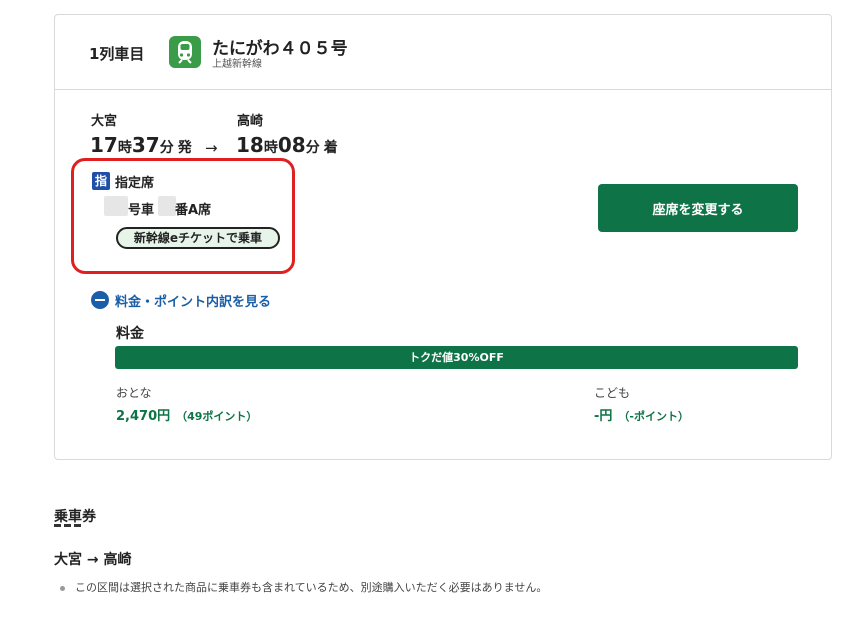 Image resolution: width=868 pixels, height=640 pixels. I want to click on departure-station: 大宮, so click(104, 121).